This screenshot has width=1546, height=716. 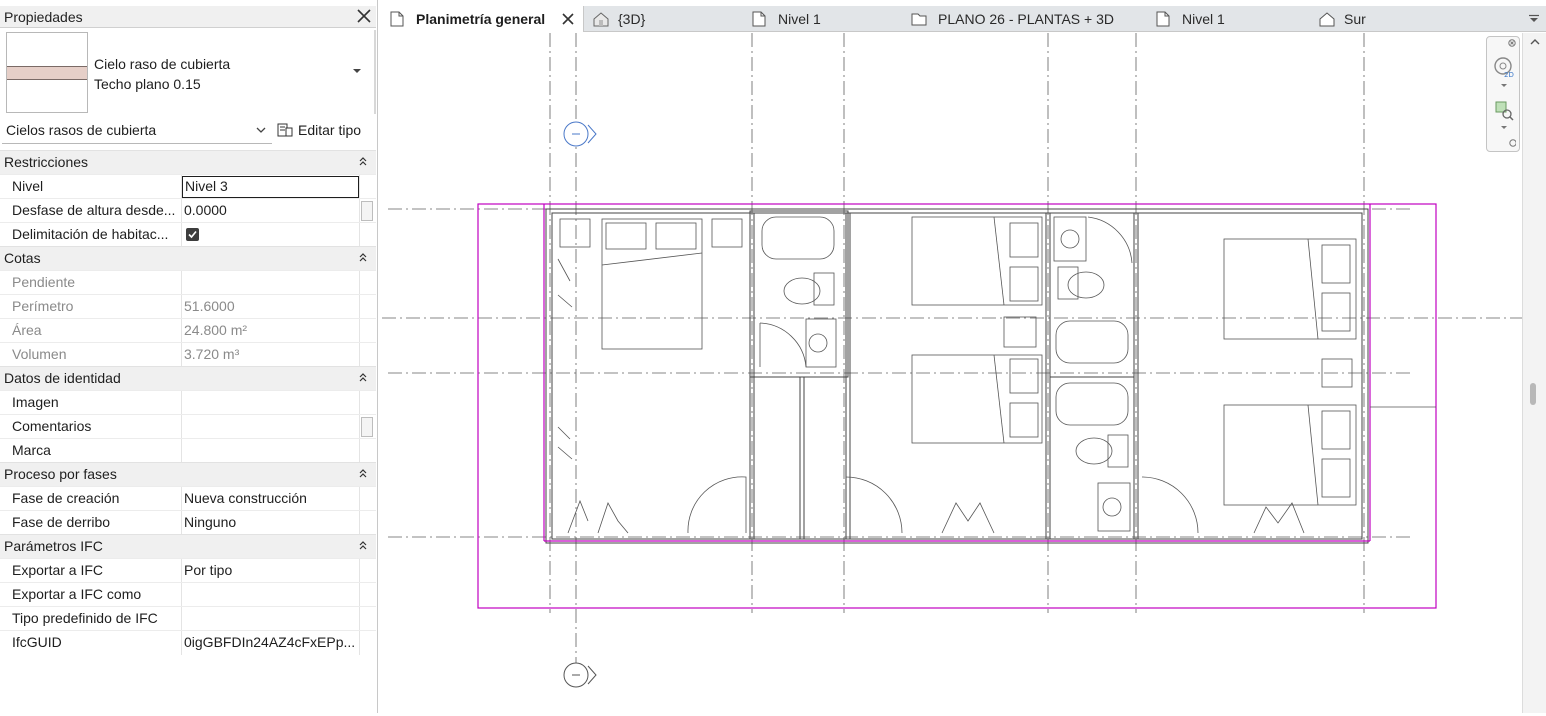 I want to click on zoom-region-icon, so click(x=1504, y=111).